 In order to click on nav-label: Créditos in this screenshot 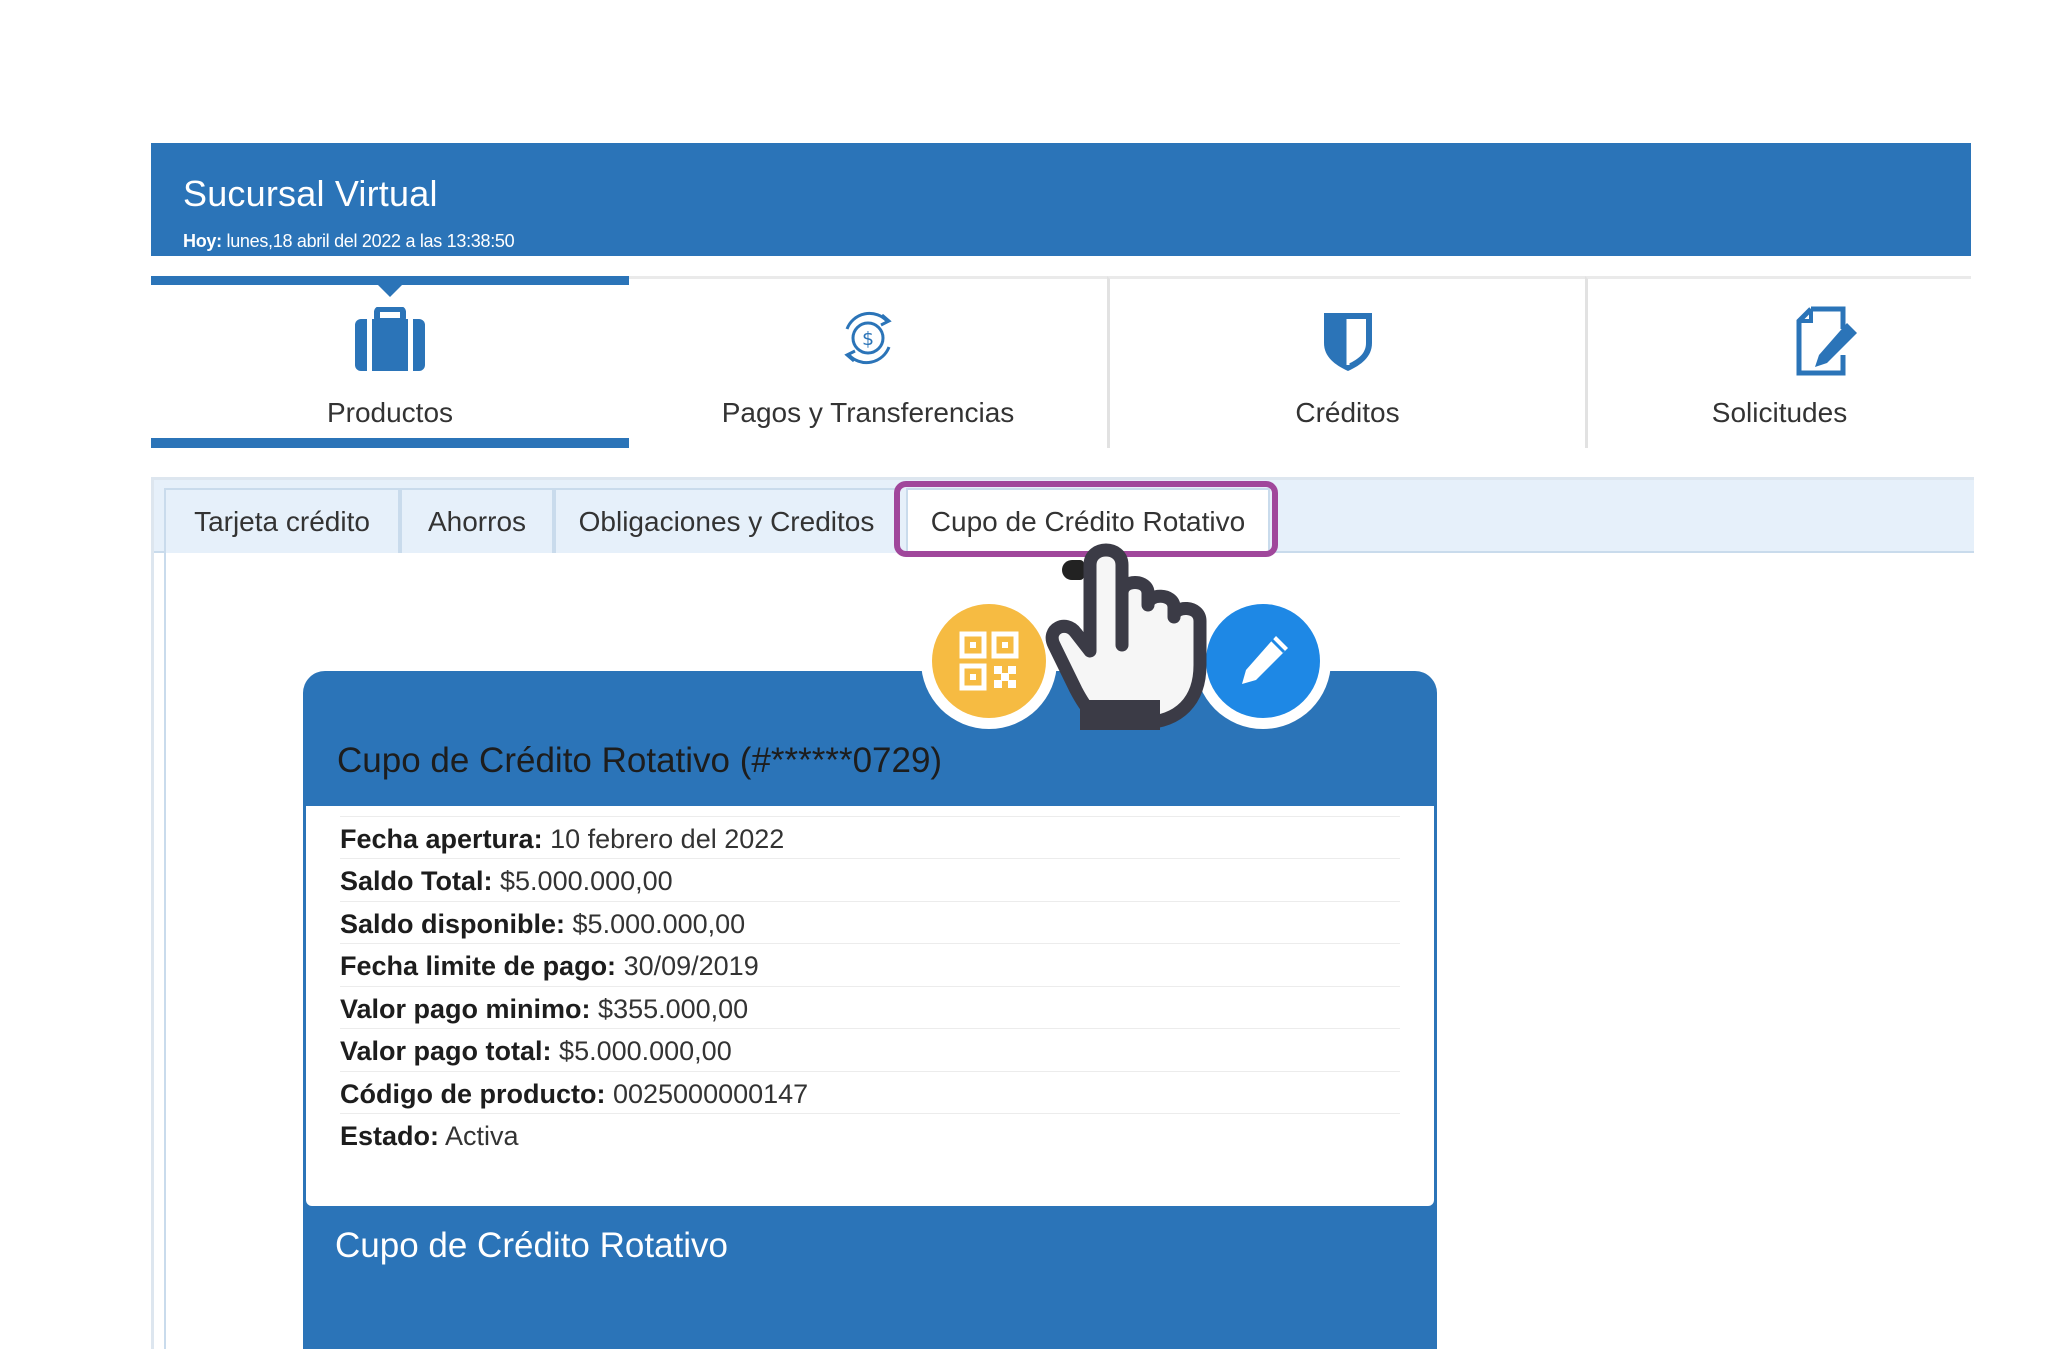, I will do `click(1347, 412)`.